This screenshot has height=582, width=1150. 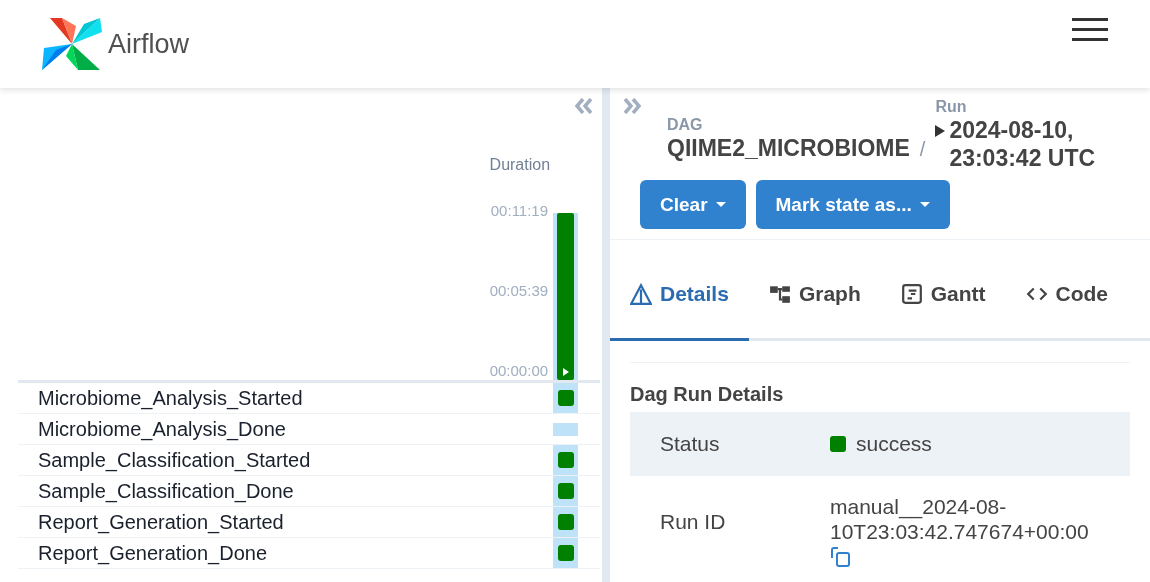 What do you see at coordinates (286, 491) in the screenshot?
I see `task-name: Sample_Classification_Done` at bounding box center [286, 491].